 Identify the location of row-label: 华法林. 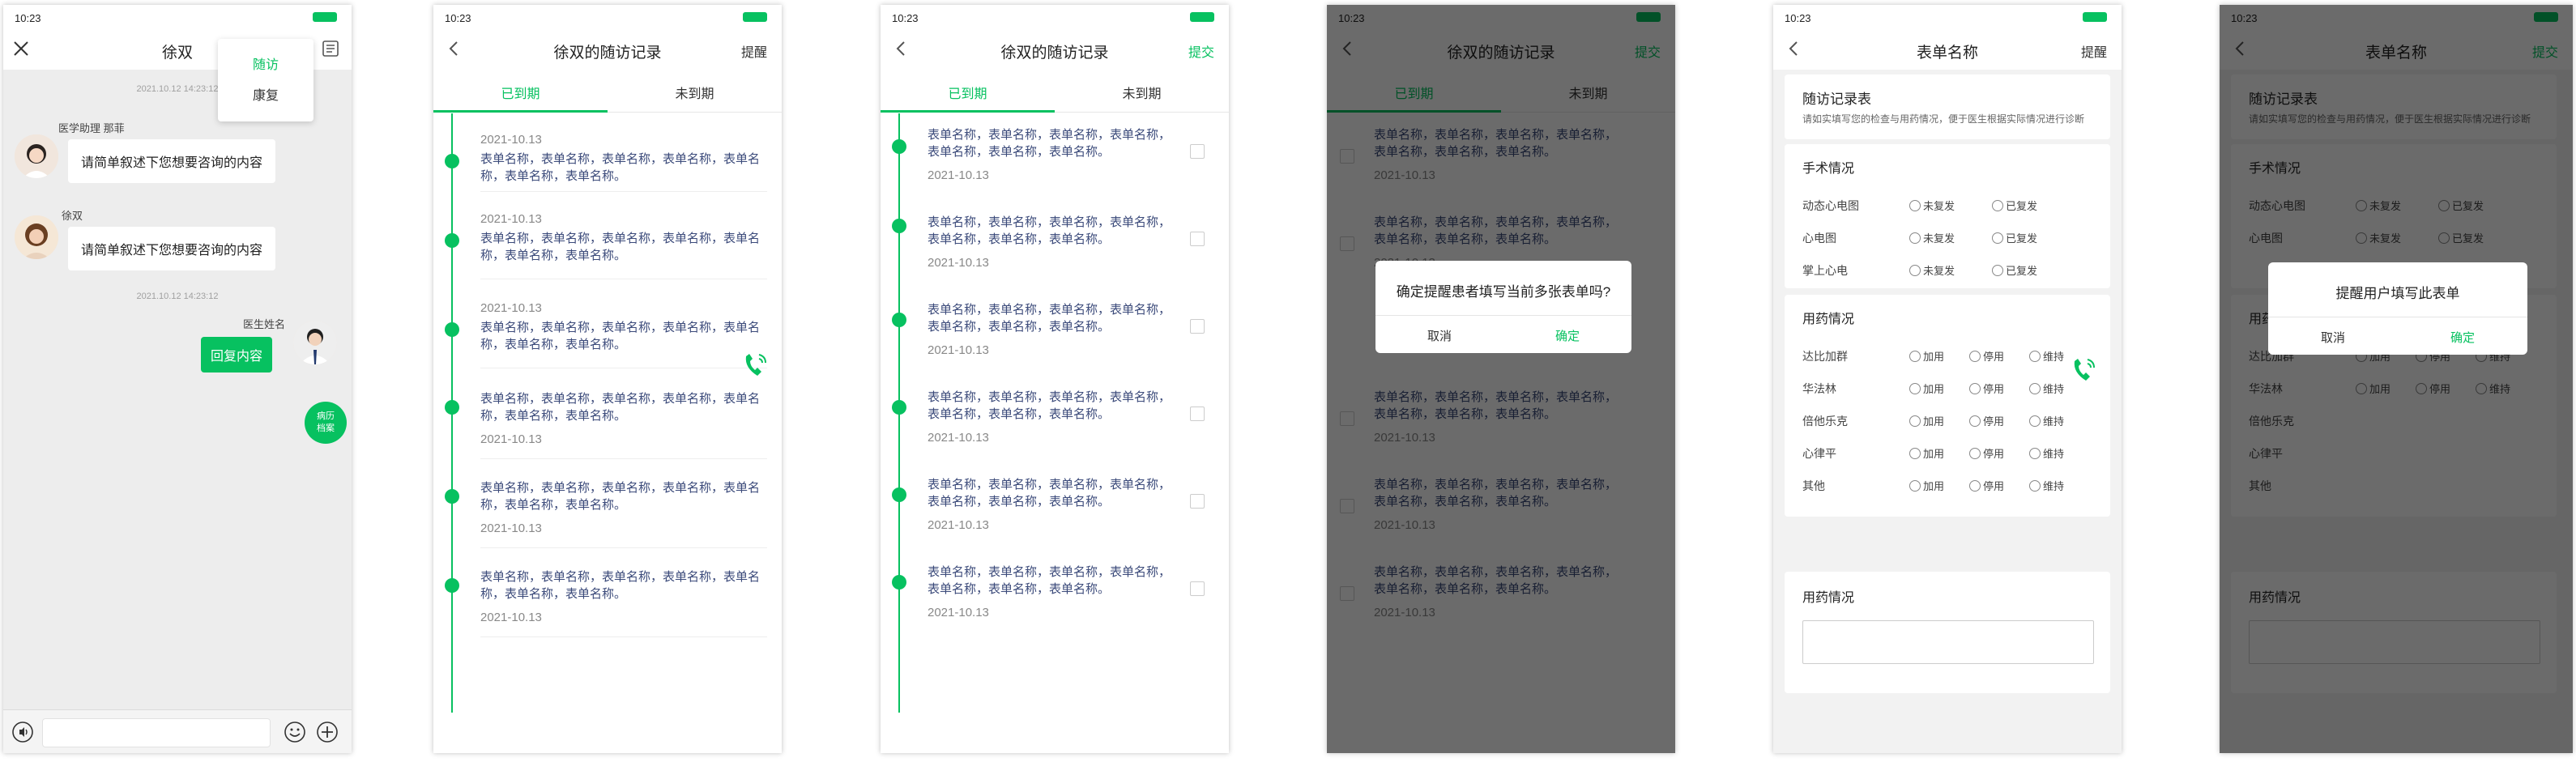
(1819, 388).